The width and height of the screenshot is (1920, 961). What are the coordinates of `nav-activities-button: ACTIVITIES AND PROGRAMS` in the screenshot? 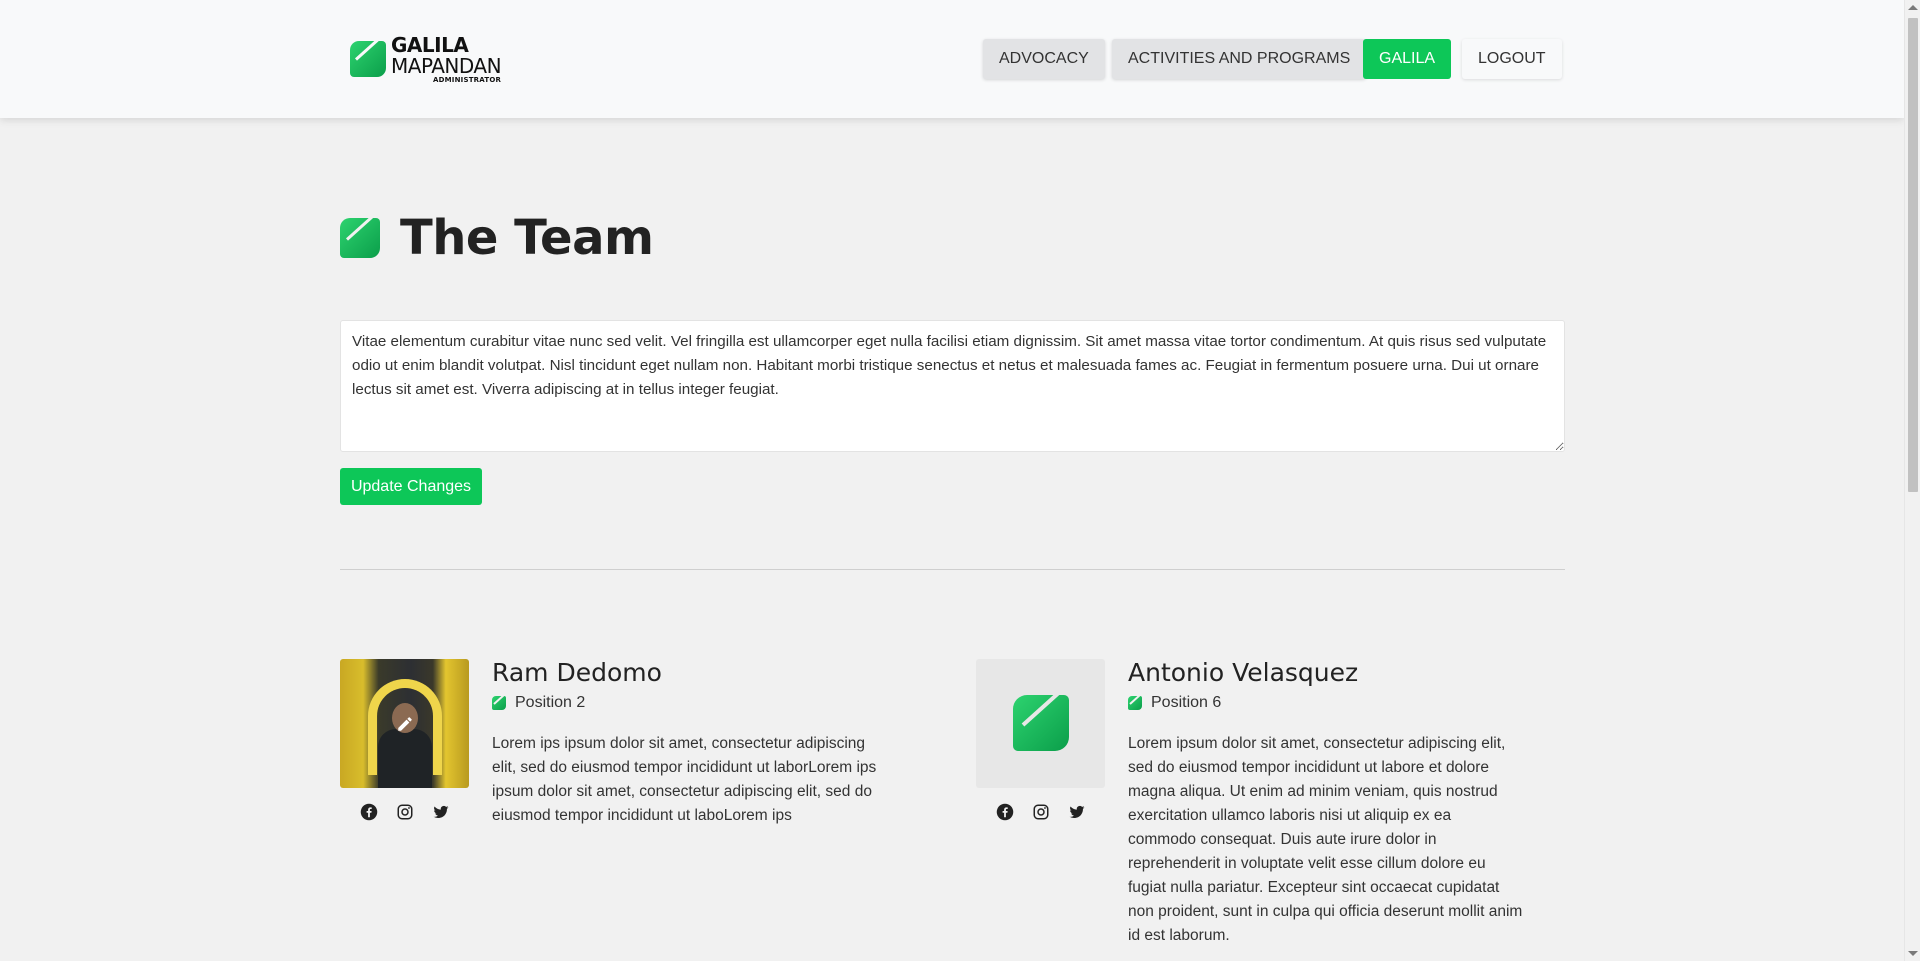 It's located at (1239, 59).